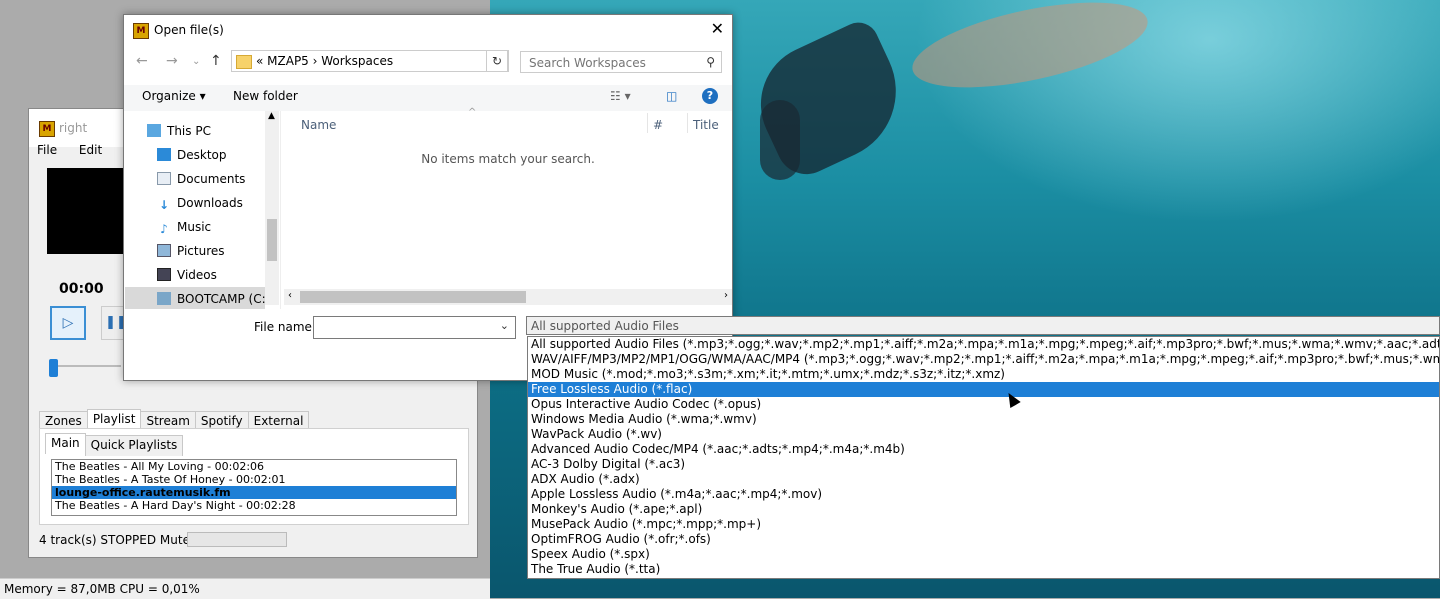 This screenshot has width=1440, height=599. Describe the element at coordinates (254, 466) in the screenshot. I see `playlist-item: The Beatles - All My Loving - 00:02:06` at that location.